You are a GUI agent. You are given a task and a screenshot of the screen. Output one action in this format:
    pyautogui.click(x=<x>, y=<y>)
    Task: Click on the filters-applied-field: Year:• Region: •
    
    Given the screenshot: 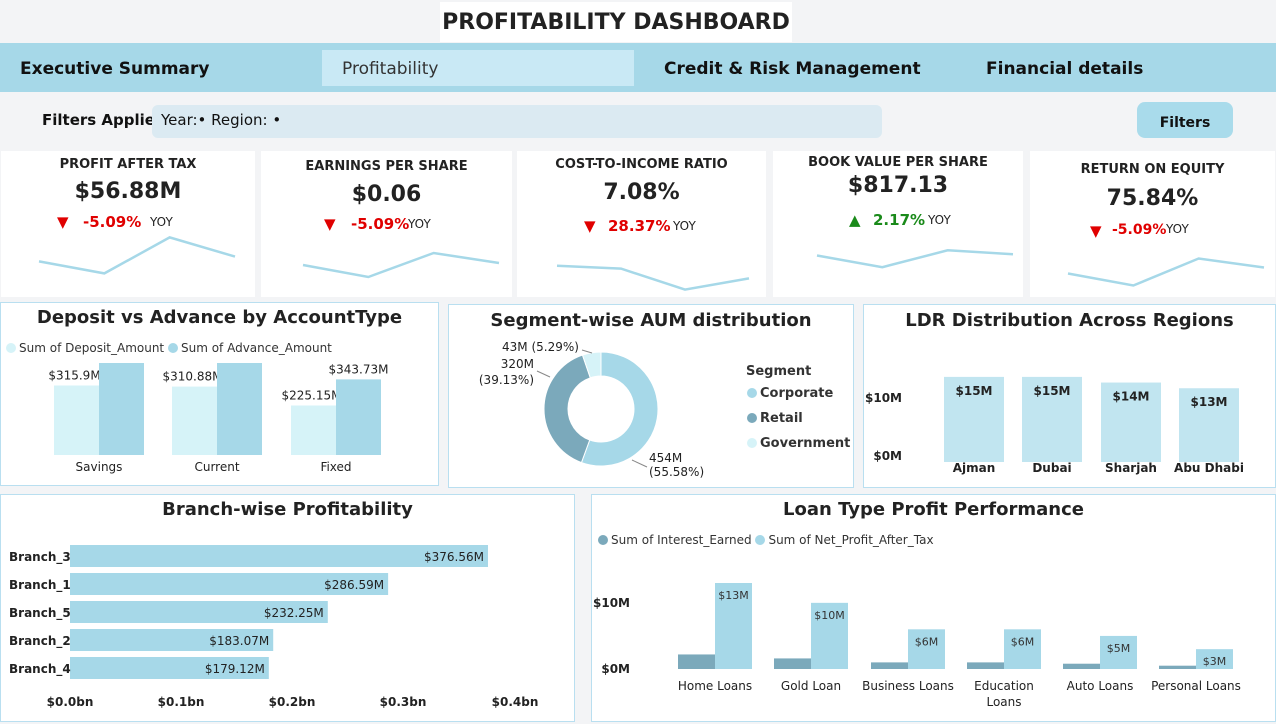 What is the action you would take?
    pyautogui.click(x=517, y=121)
    